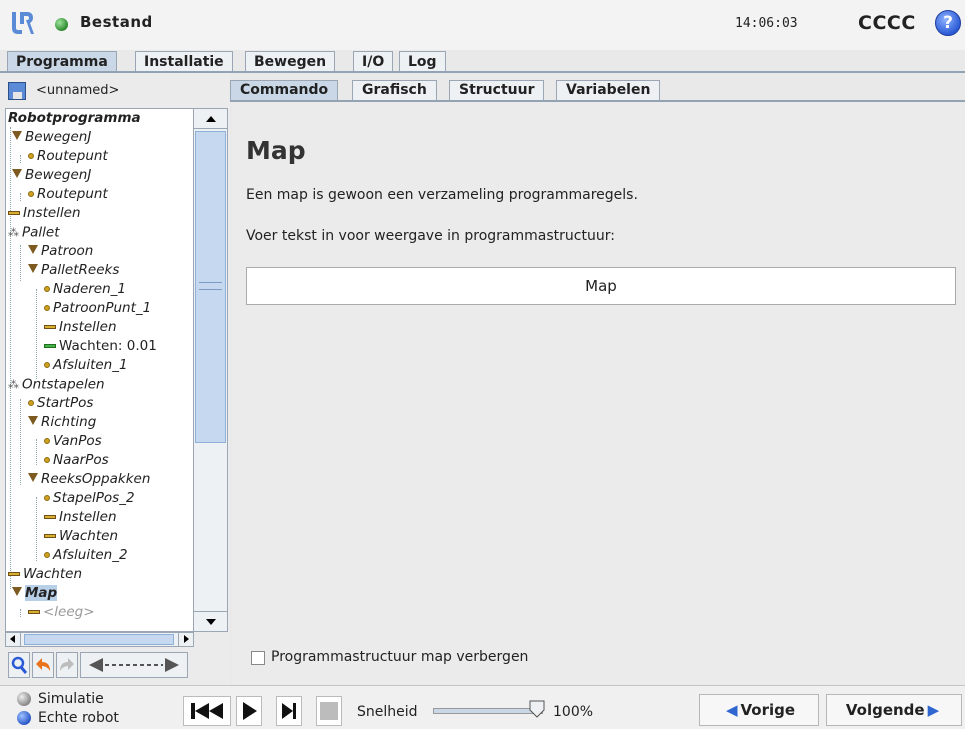 This screenshot has height=729, width=965. What do you see at coordinates (207, 711) in the screenshot?
I see `rewind-button` at bounding box center [207, 711].